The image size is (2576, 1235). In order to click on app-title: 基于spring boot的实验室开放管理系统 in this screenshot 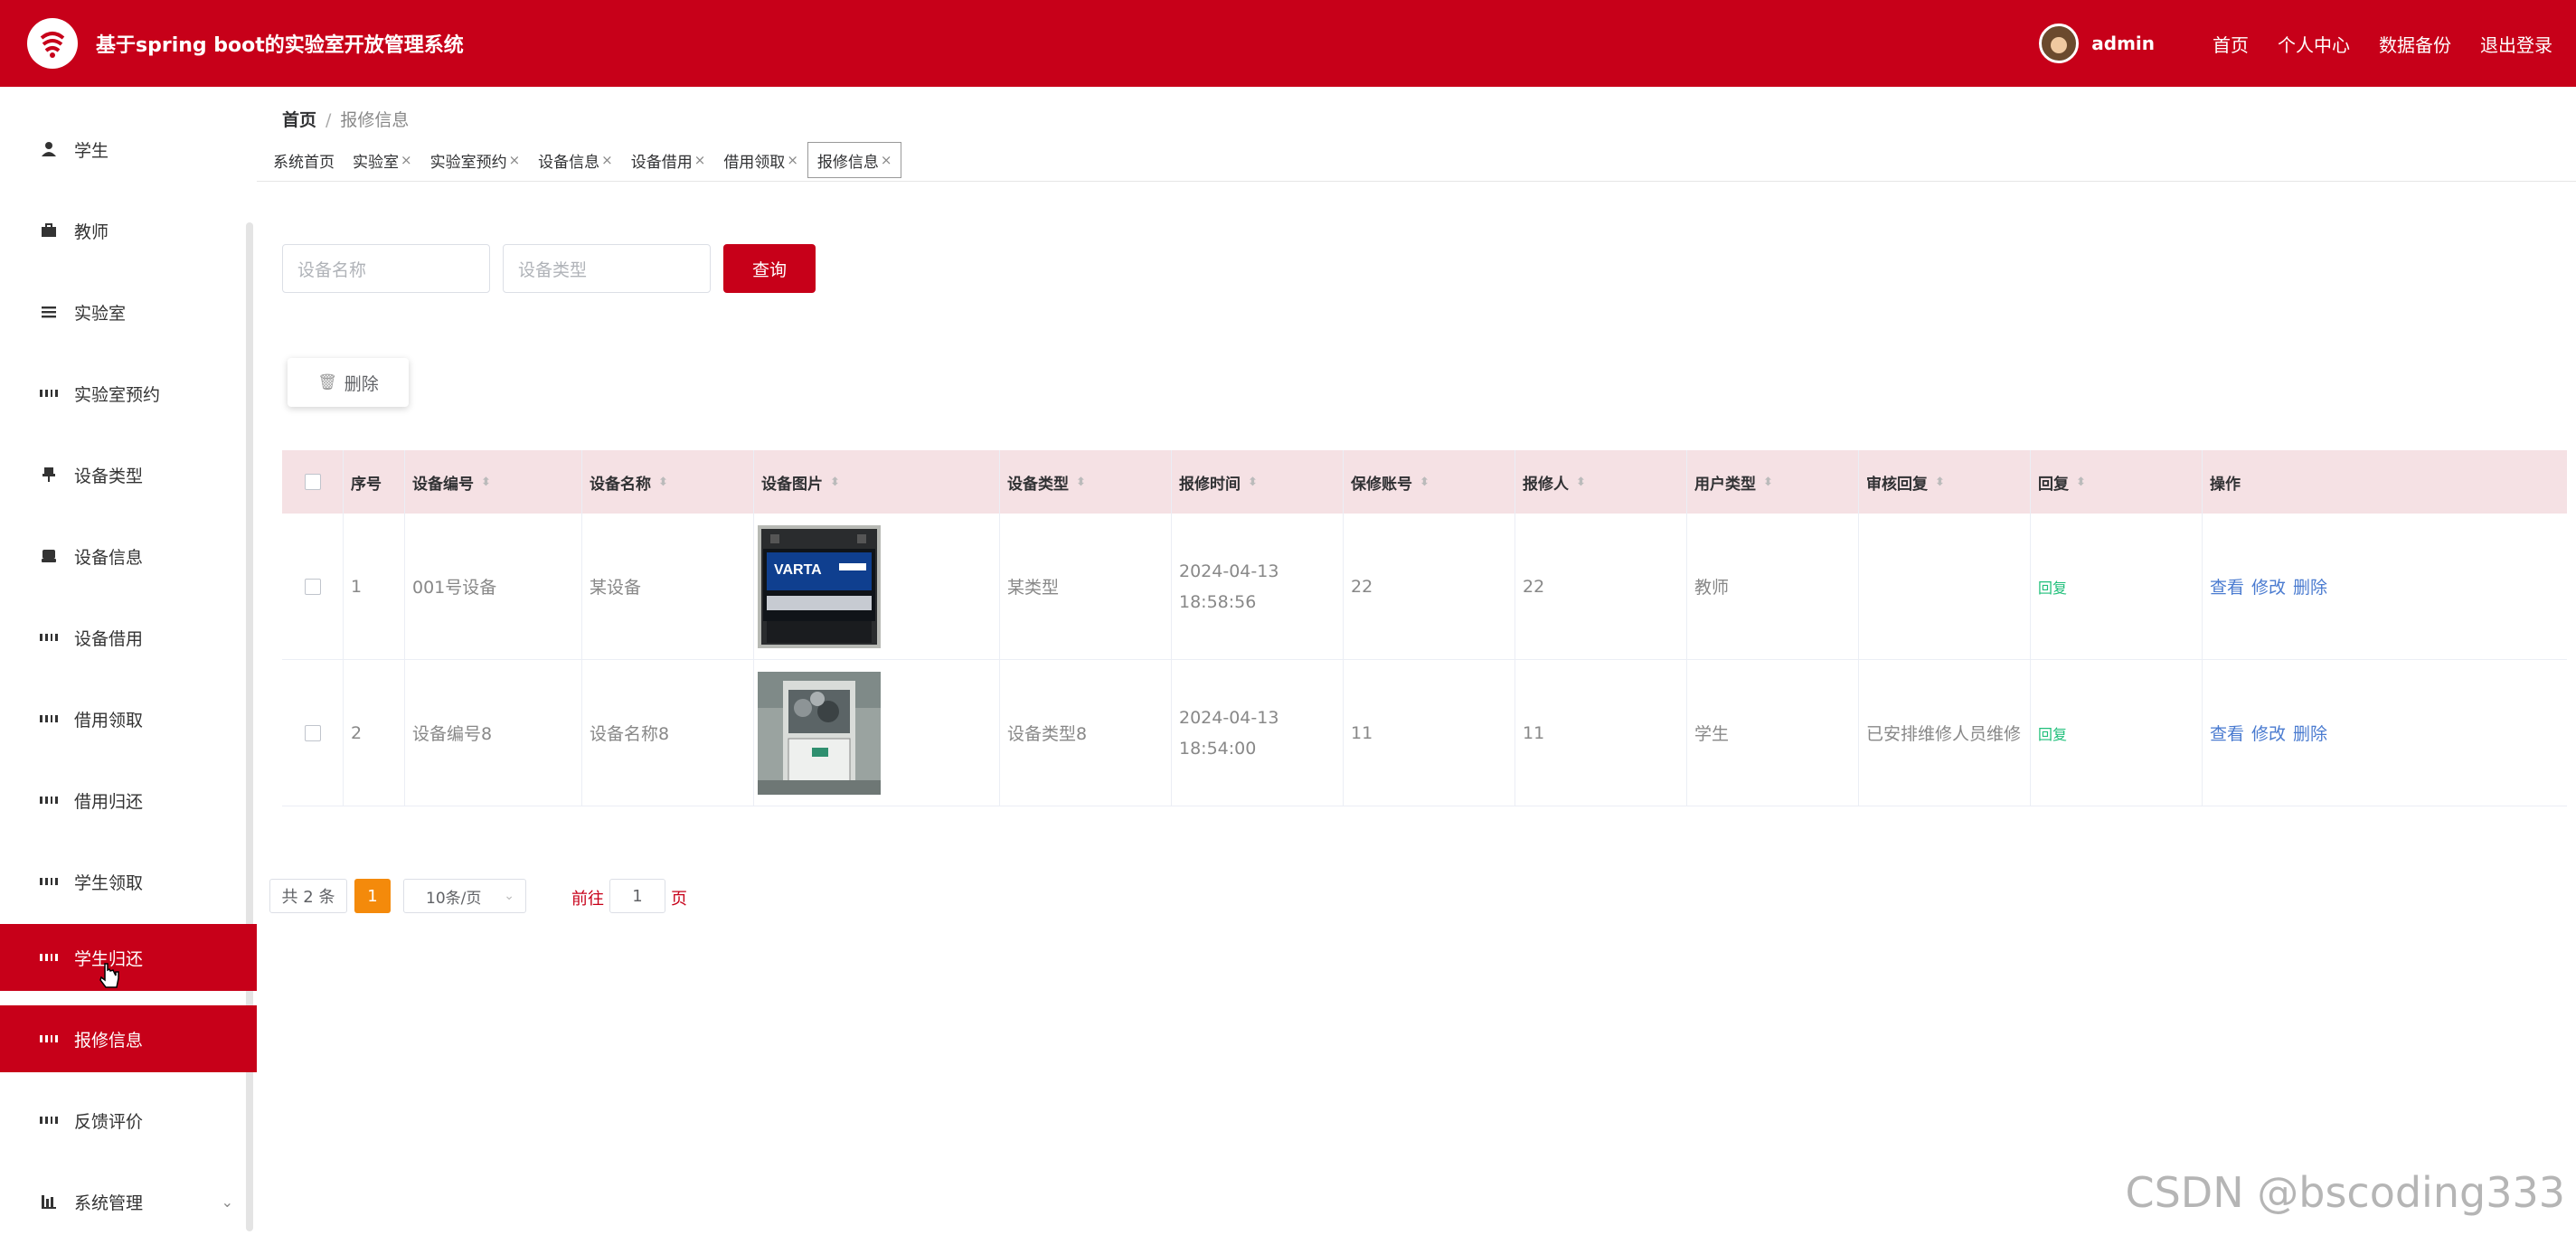, I will do `click(280, 43)`.